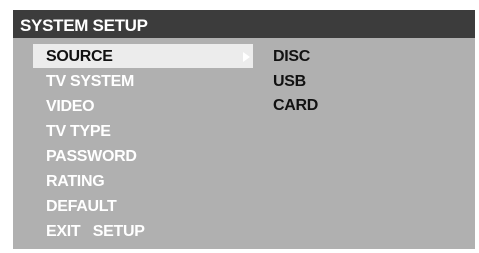 Image resolution: width=479 pixels, height=253 pixels. Describe the element at coordinates (84, 25) in the screenshot. I see `menu-title: SYSTEM SETUP` at that location.